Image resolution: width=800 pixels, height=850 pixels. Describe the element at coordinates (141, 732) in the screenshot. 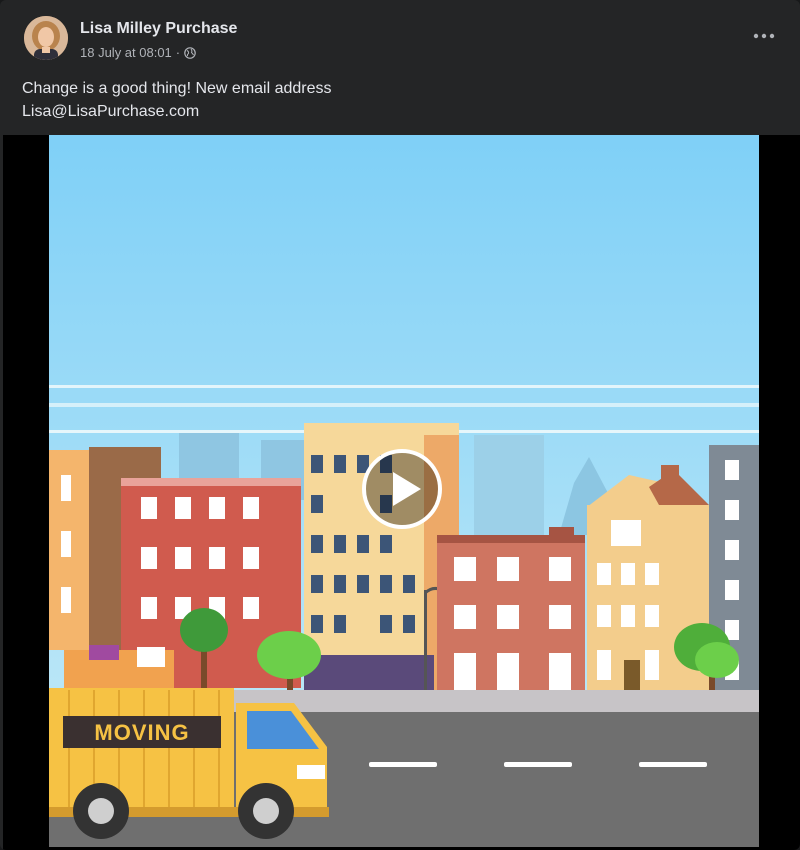

I see `truck-label: MOVING` at that location.